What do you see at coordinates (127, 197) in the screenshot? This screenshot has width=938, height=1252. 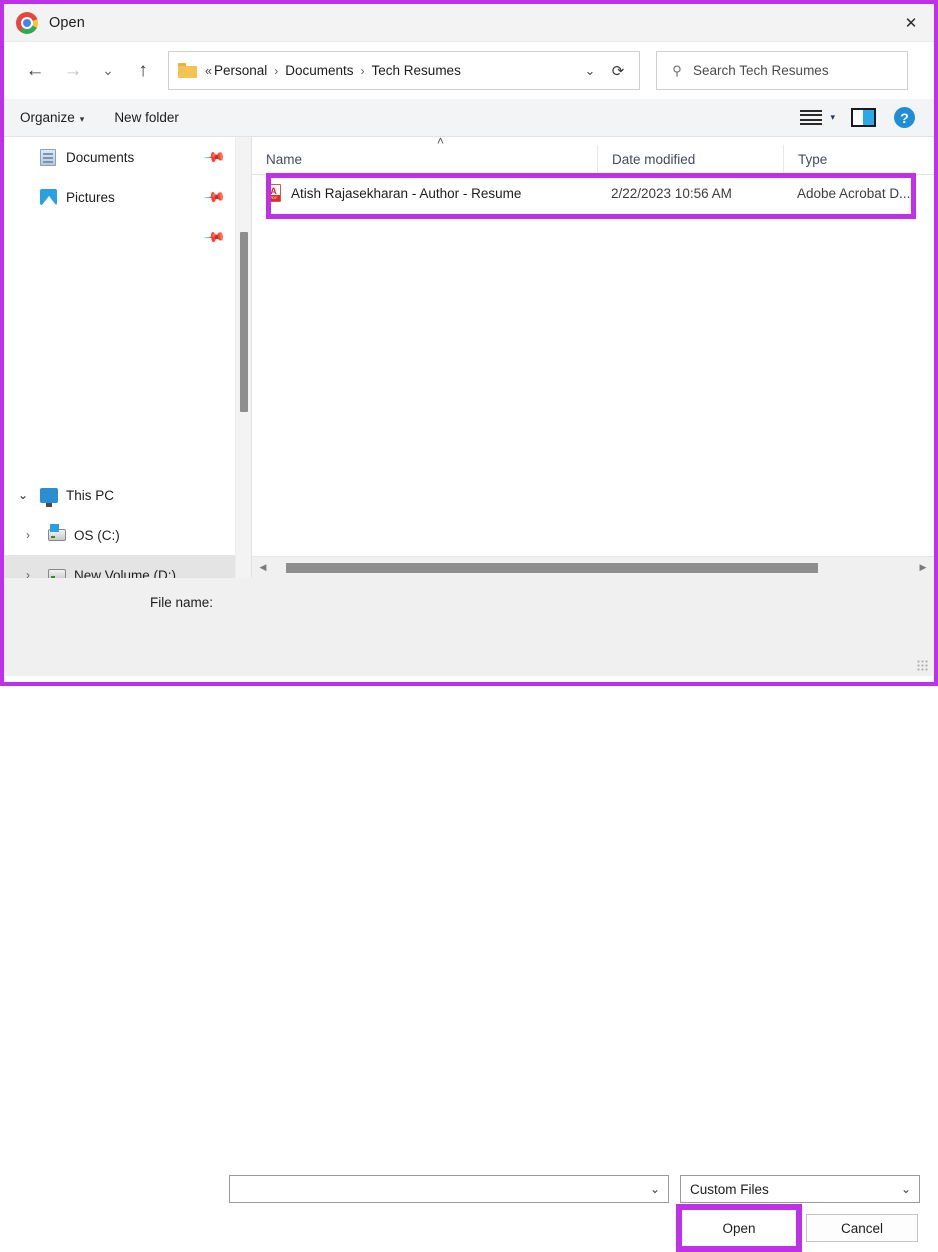 I see `sidebar-item-pictures: Pictures 📌` at bounding box center [127, 197].